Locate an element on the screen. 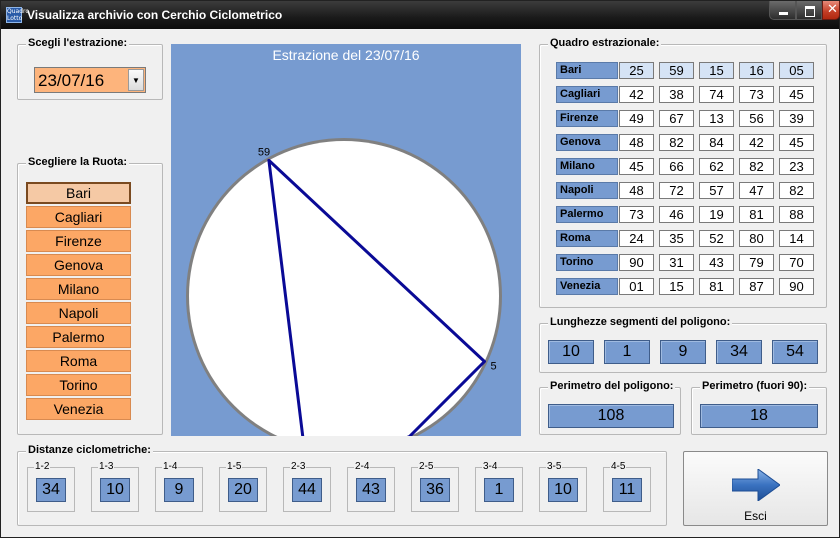 This screenshot has height=538, width=840. distanza-pair-label: 4-5 is located at coordinates (618, 466).